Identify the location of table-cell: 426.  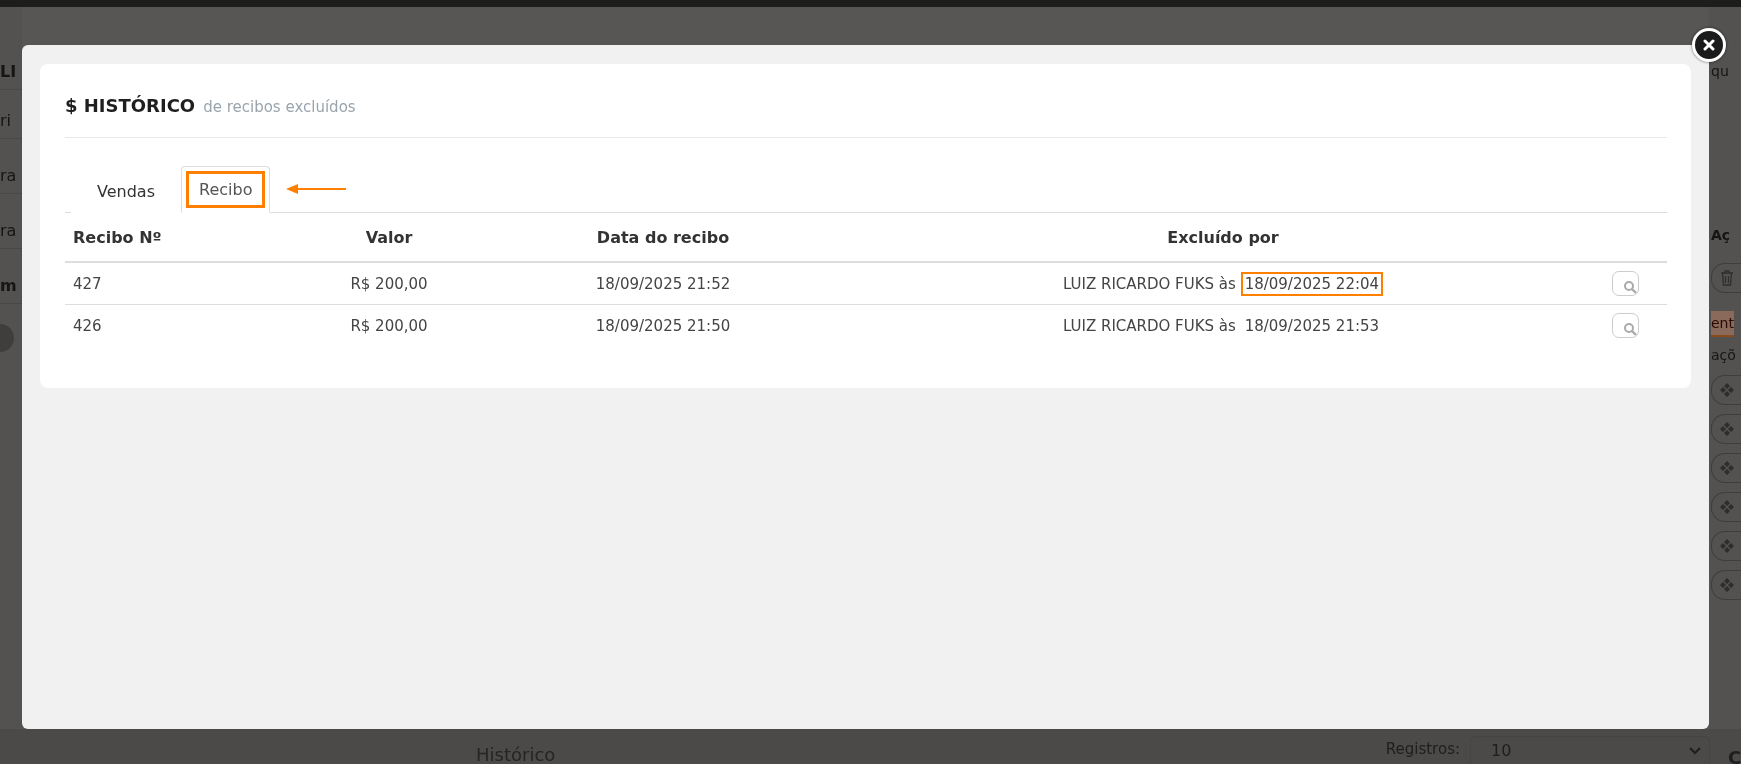
(185, 325).